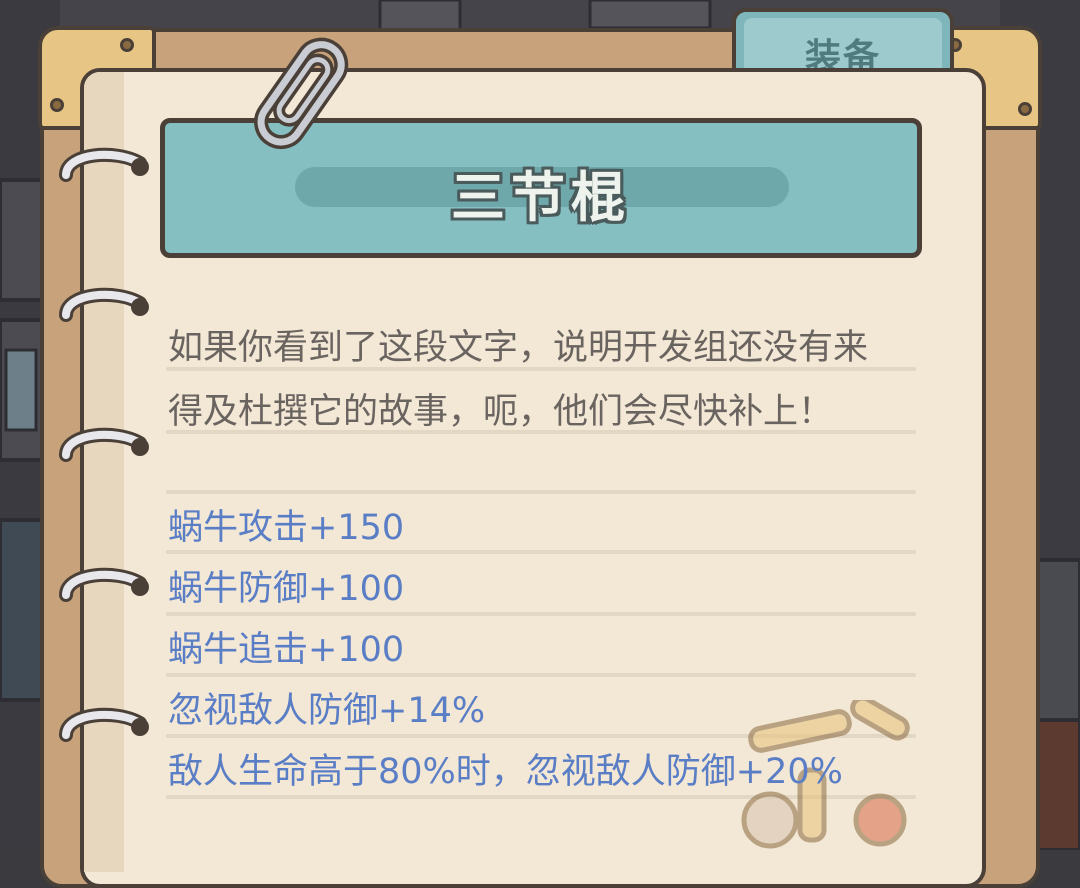  I want to click on stat-line: 敌人生命高于80%时，忽视敌人防御+20%, so click(505, 772).